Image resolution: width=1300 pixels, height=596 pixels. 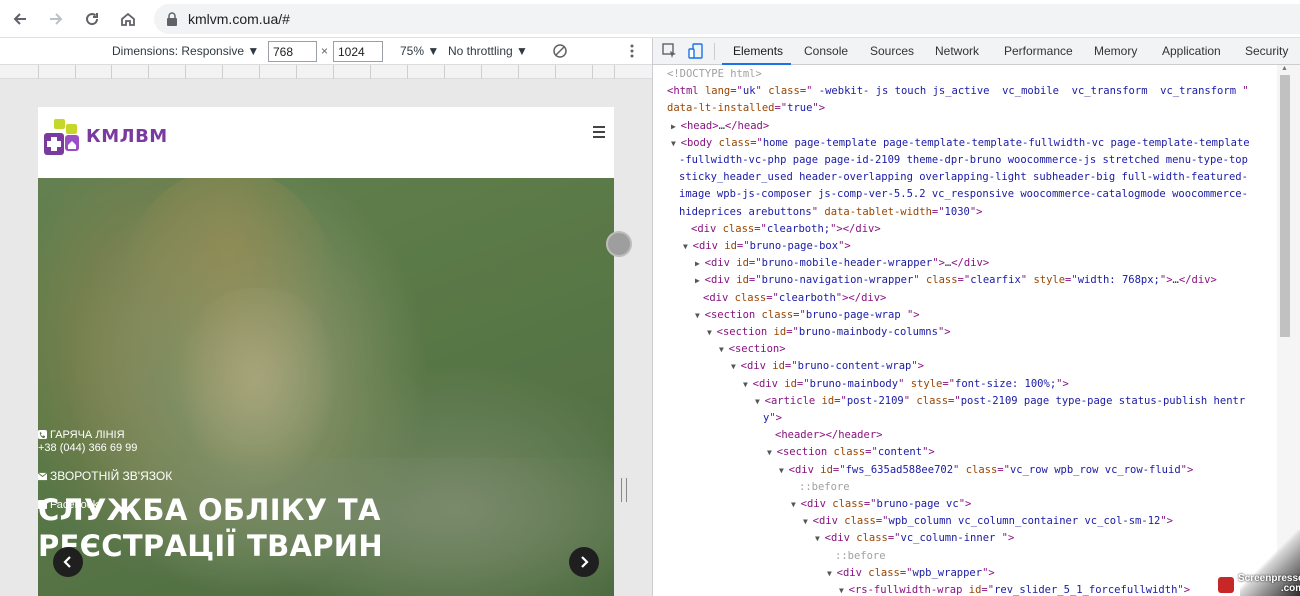 I want to click on dom-node-line: ▼ <div class="vc_column-inner ">, so click(x=914, y=538).